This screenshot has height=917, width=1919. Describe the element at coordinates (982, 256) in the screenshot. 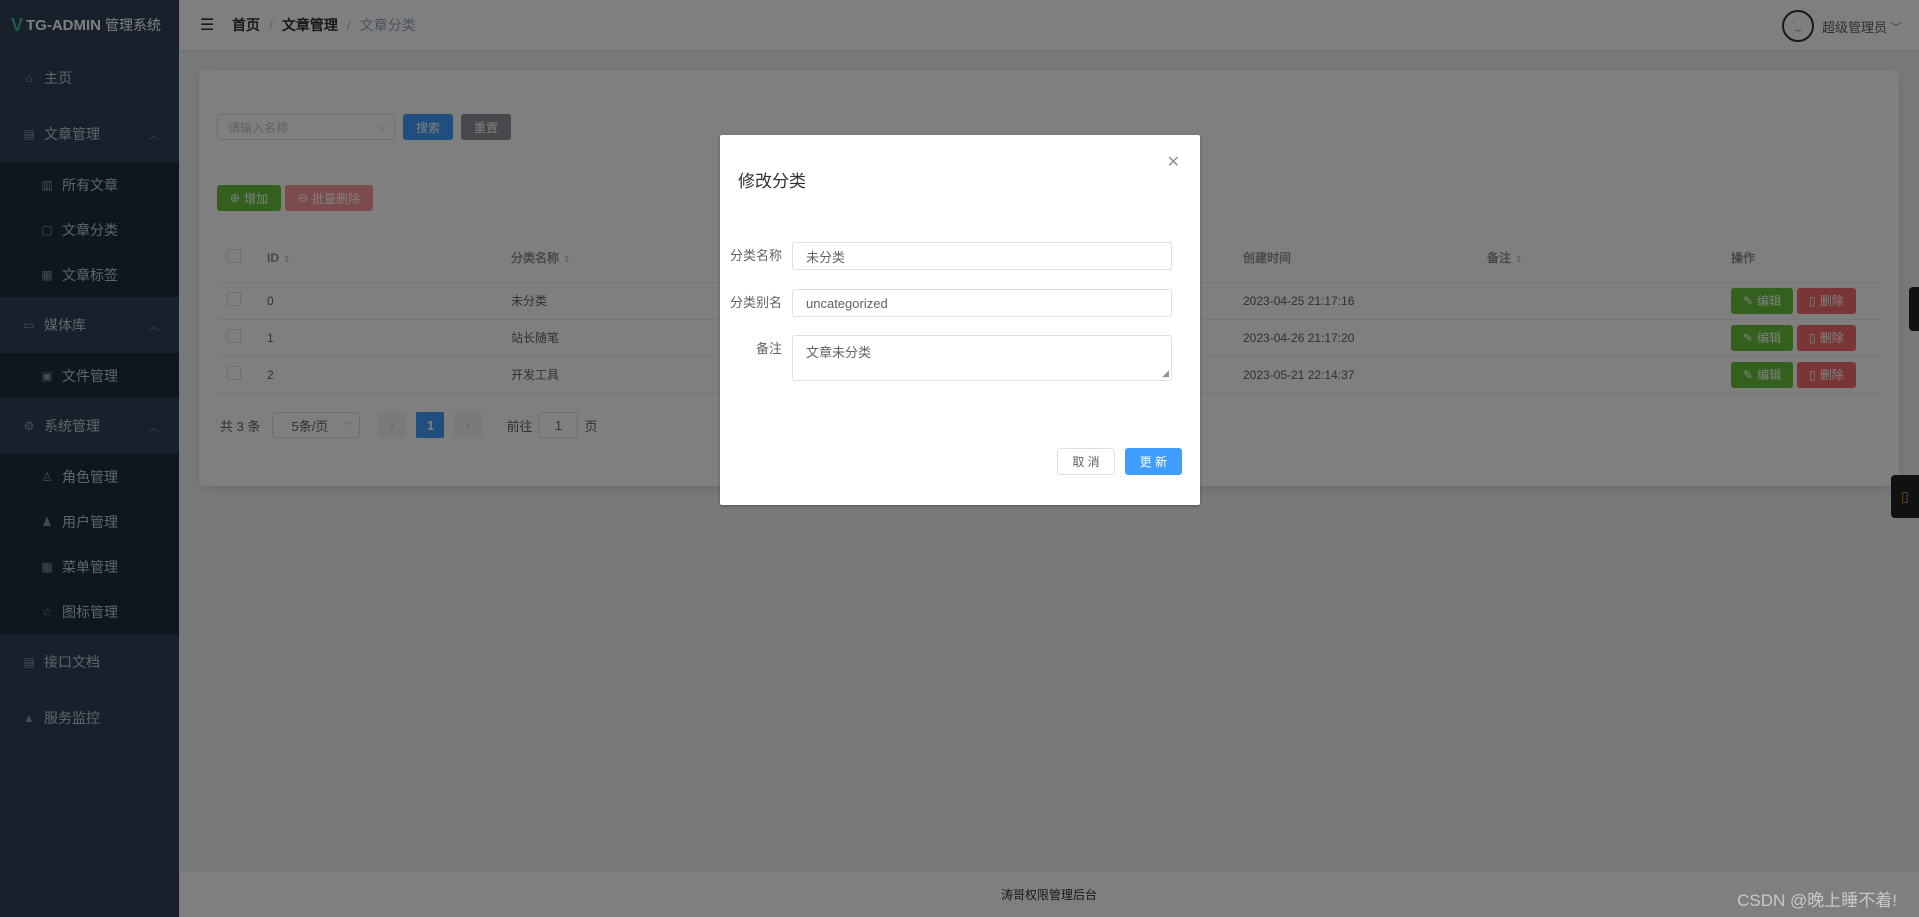

I see `category-name-input: 未分类` at that location.